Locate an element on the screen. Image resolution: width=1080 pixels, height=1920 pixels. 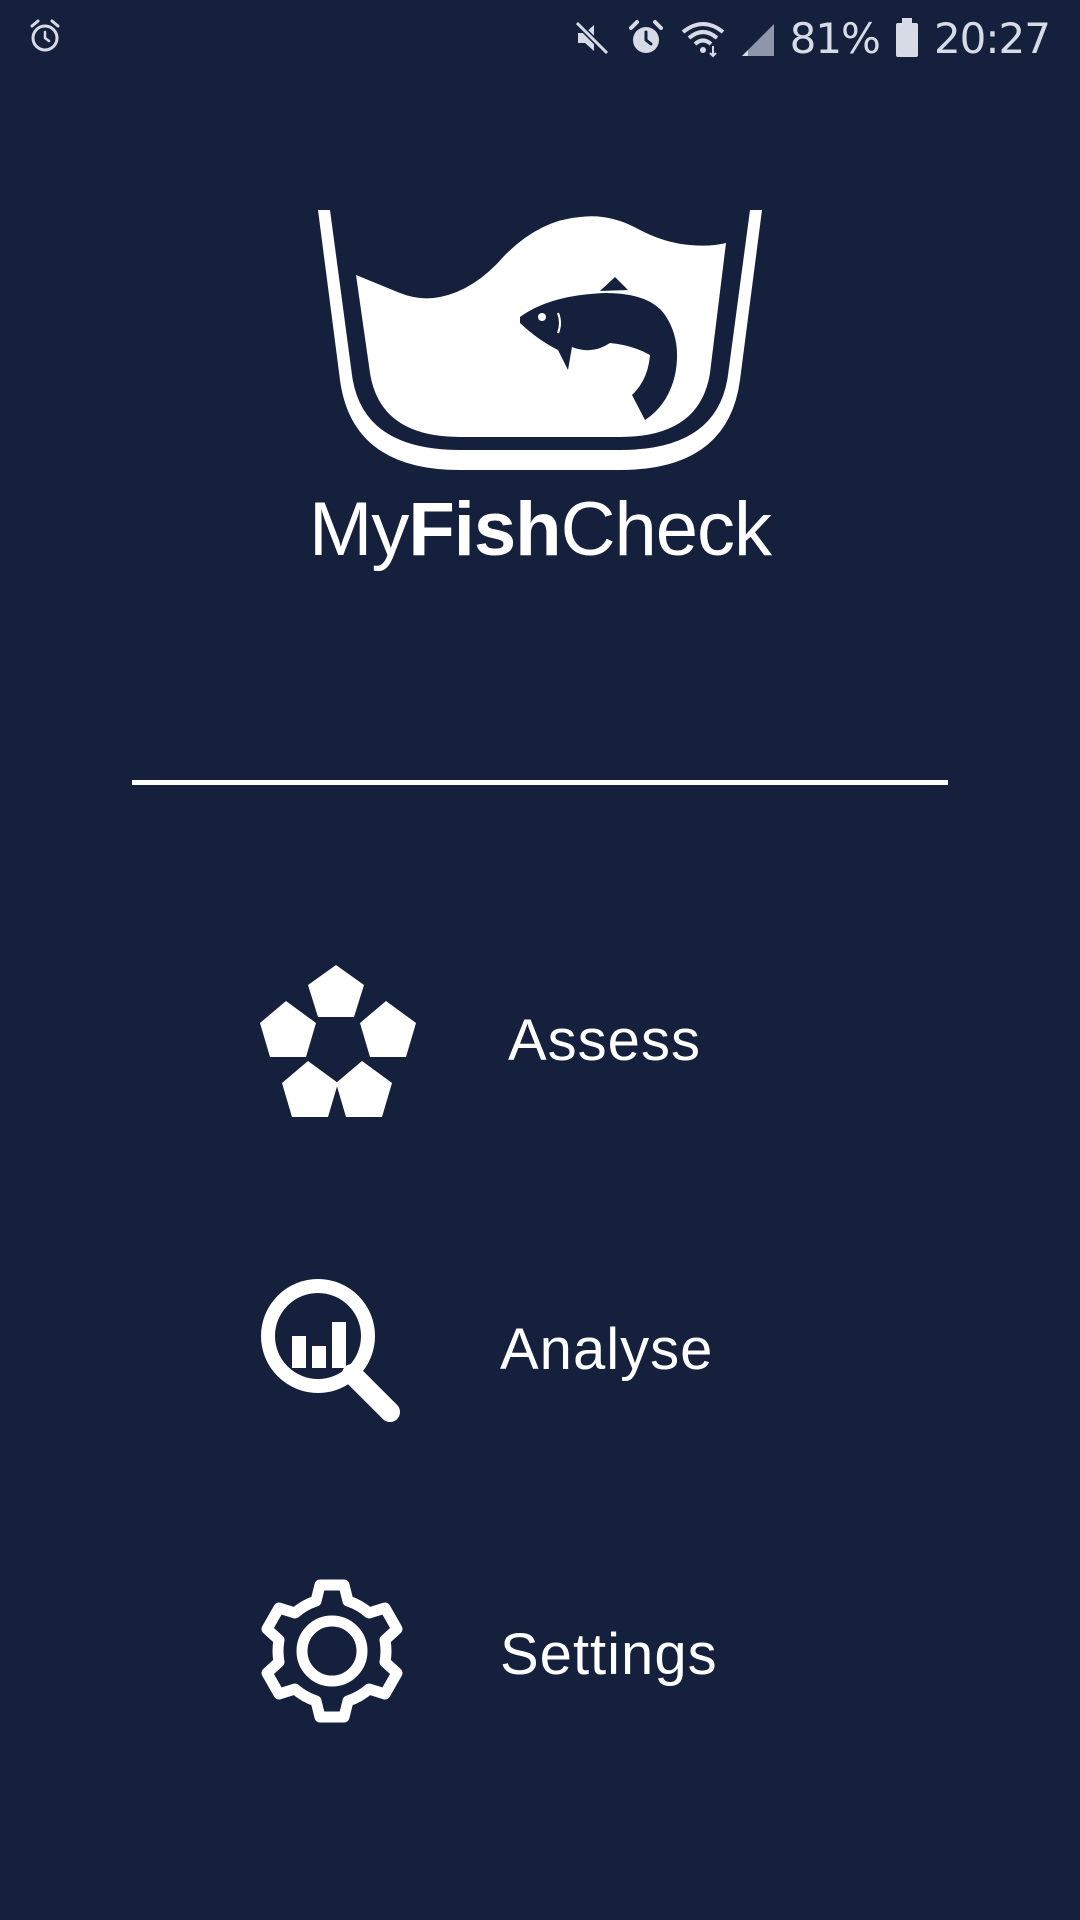
analyse-label: Analyse is located at coordinates (607, 1349).